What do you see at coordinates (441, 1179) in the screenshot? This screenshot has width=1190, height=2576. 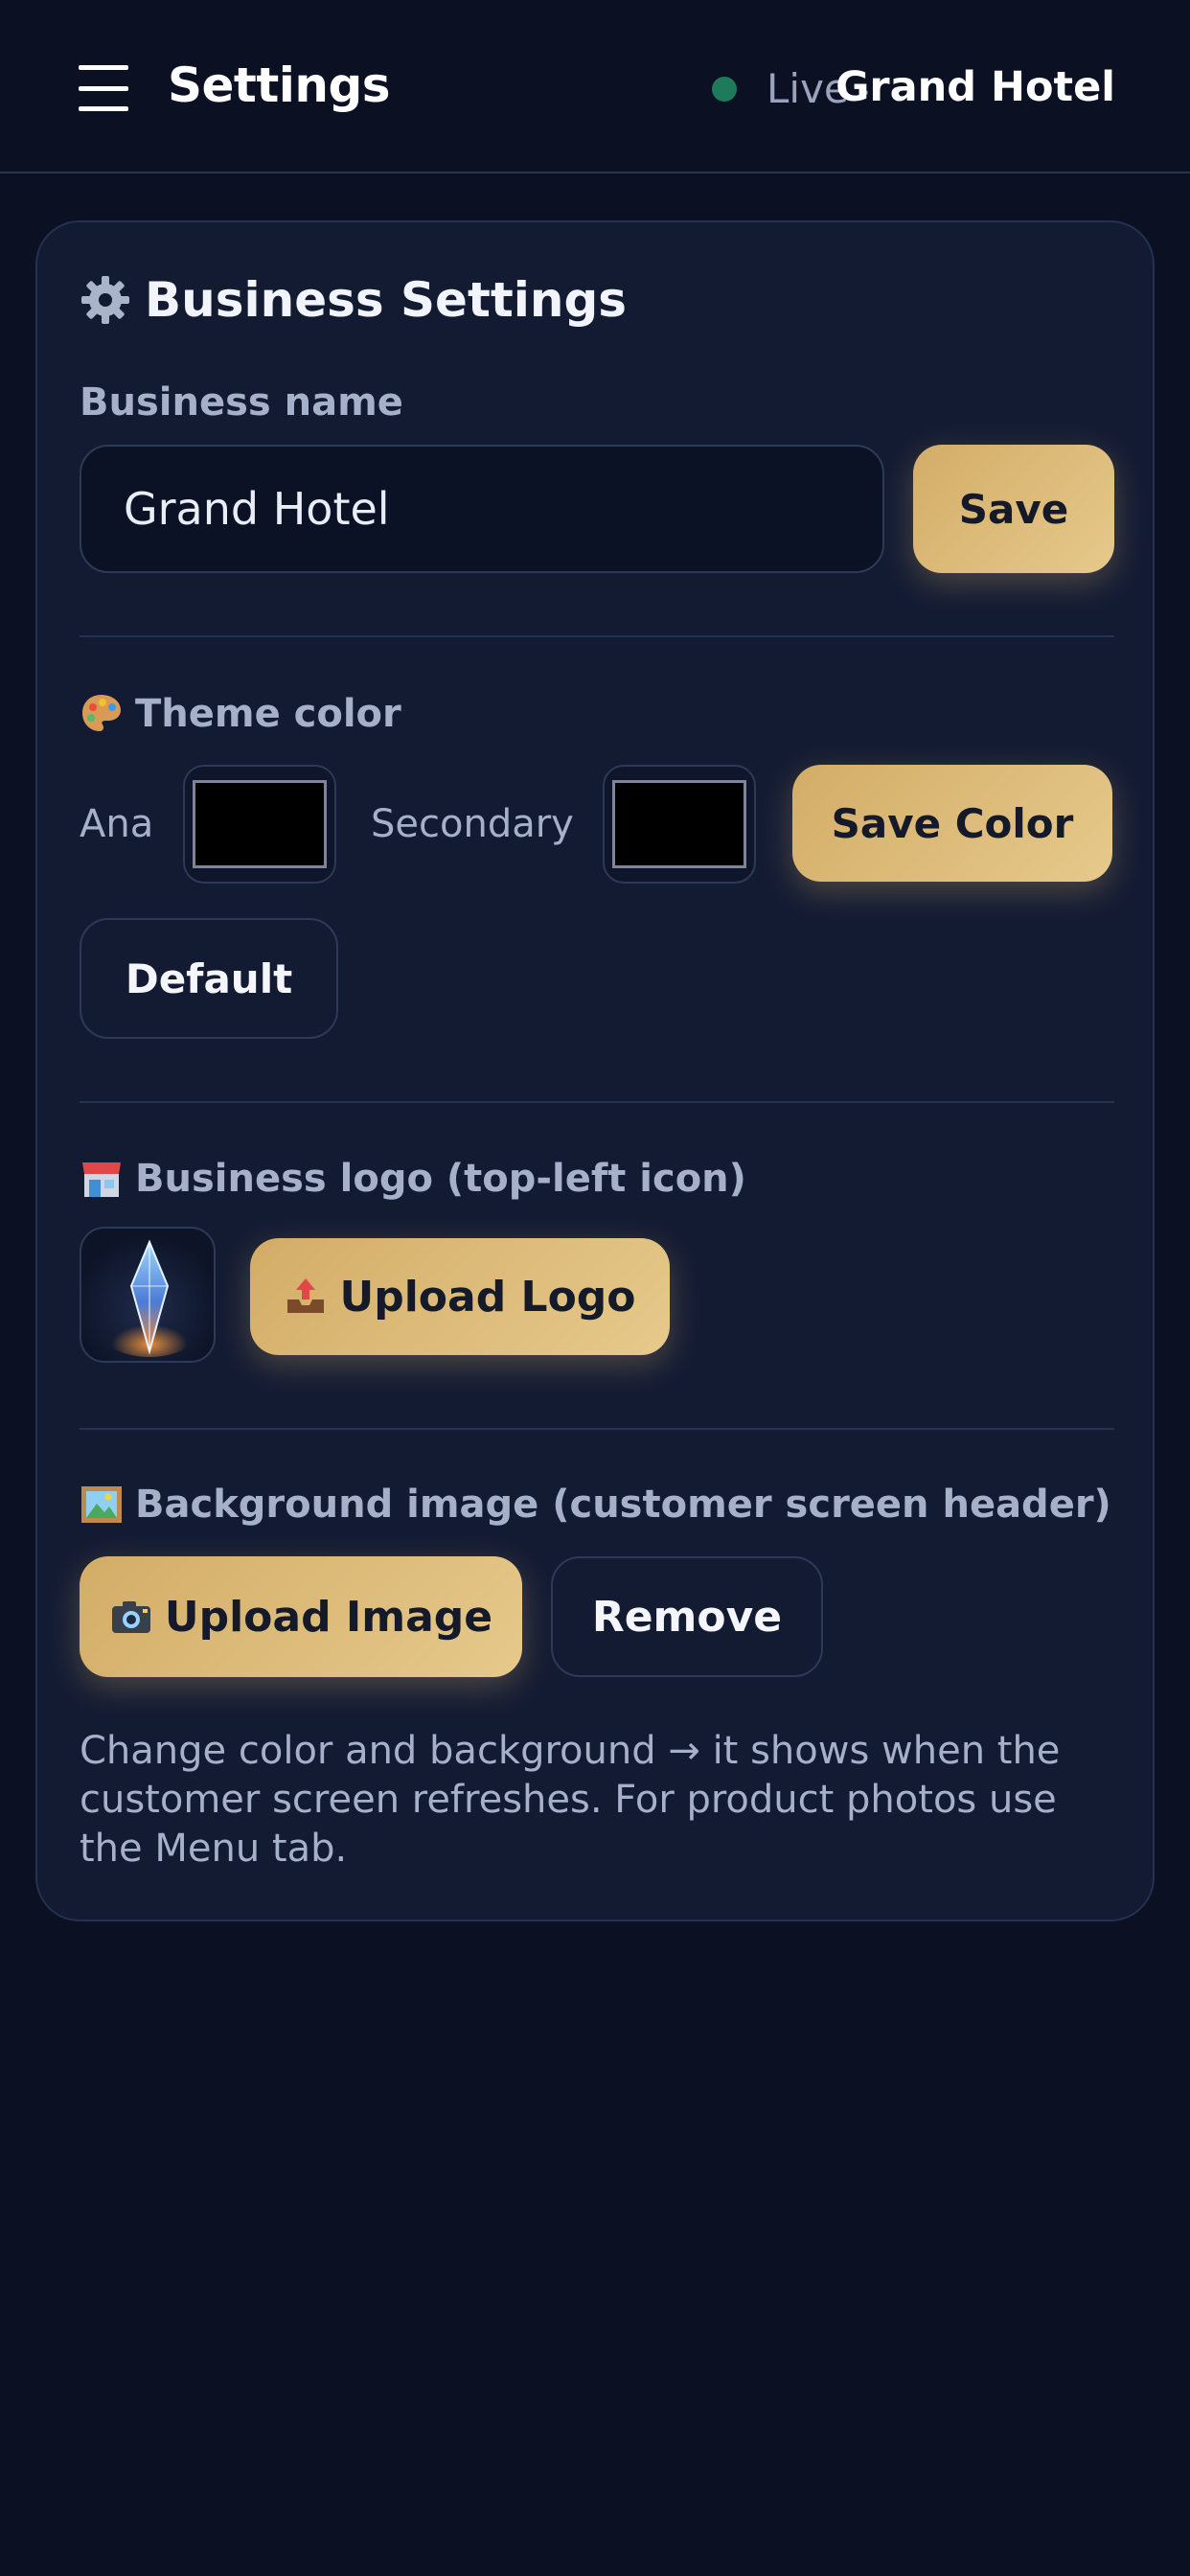 I see `business-logo-text: Business logo (top-left icon)` at bounding box center [441, 1179].